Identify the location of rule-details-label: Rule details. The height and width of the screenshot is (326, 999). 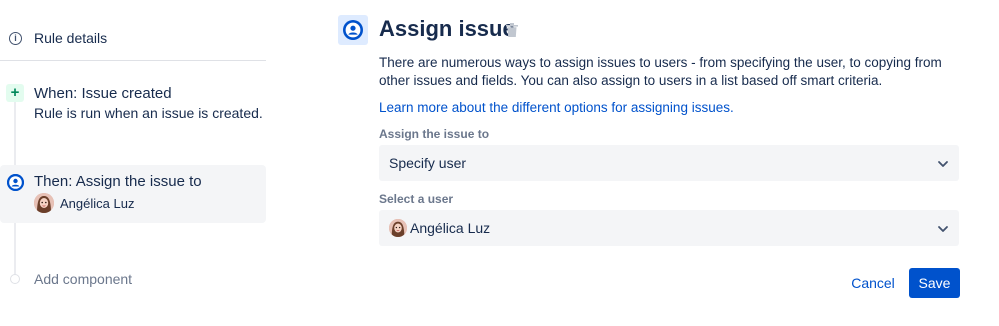
(71, 38).